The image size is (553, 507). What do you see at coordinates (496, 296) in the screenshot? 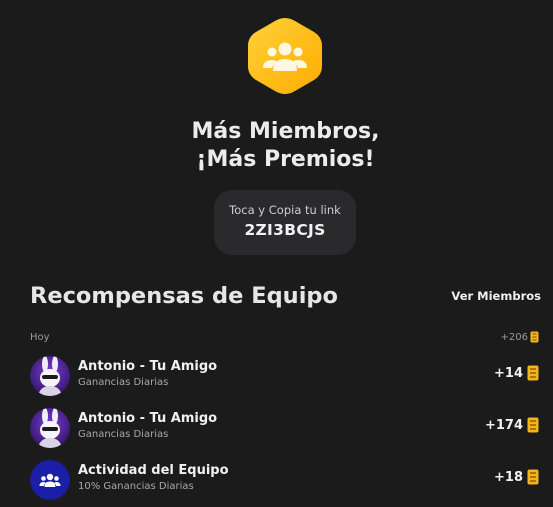
I see `view-members-link: Ver Miembros` at bounding box center [496, 296].